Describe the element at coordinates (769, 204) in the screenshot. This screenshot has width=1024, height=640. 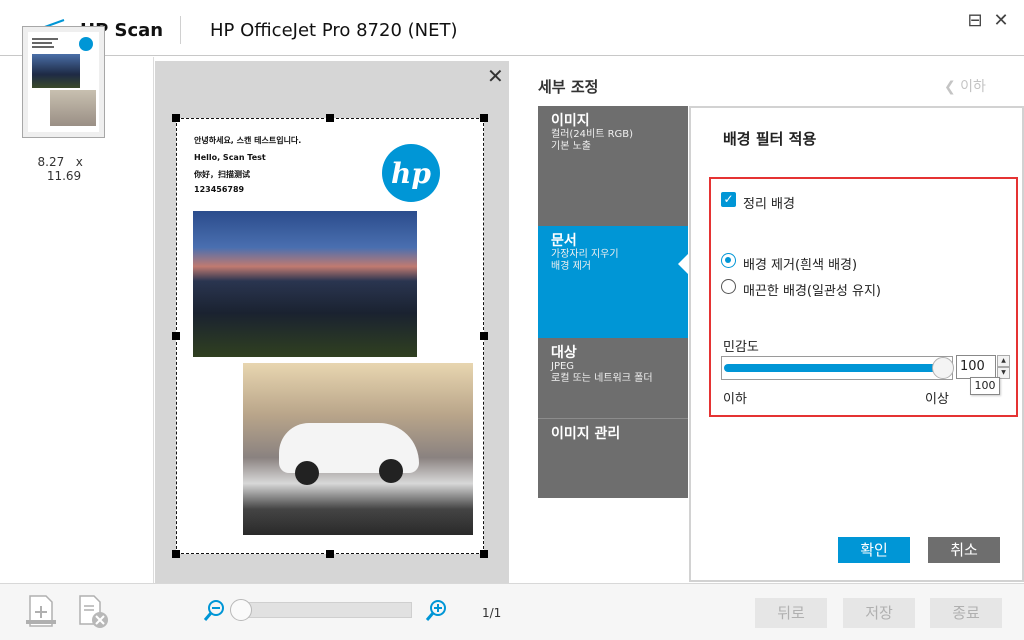
I see `clean-background-label: 정리 배경` at that location.